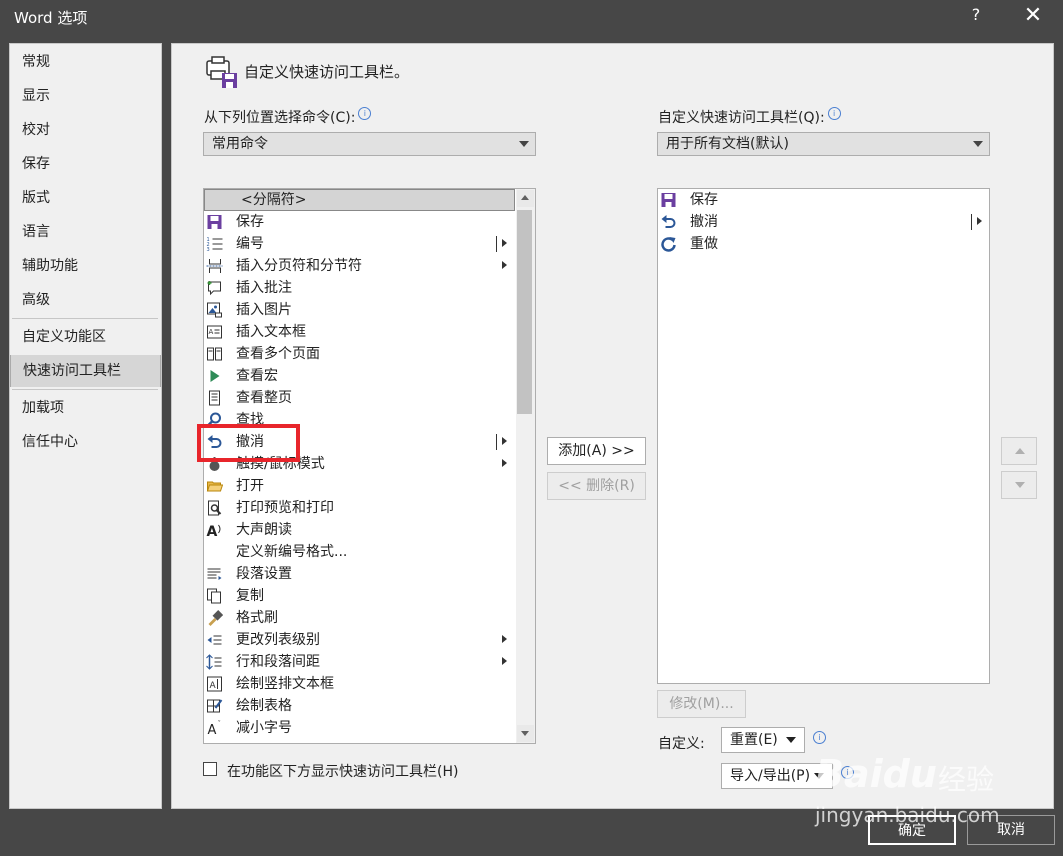 Image resolution: width=1063 pixels, height=856 pixels. Describe the element at coordinates (250, 596) in the screenshot. I see `list-item-label: 复制` at that location.